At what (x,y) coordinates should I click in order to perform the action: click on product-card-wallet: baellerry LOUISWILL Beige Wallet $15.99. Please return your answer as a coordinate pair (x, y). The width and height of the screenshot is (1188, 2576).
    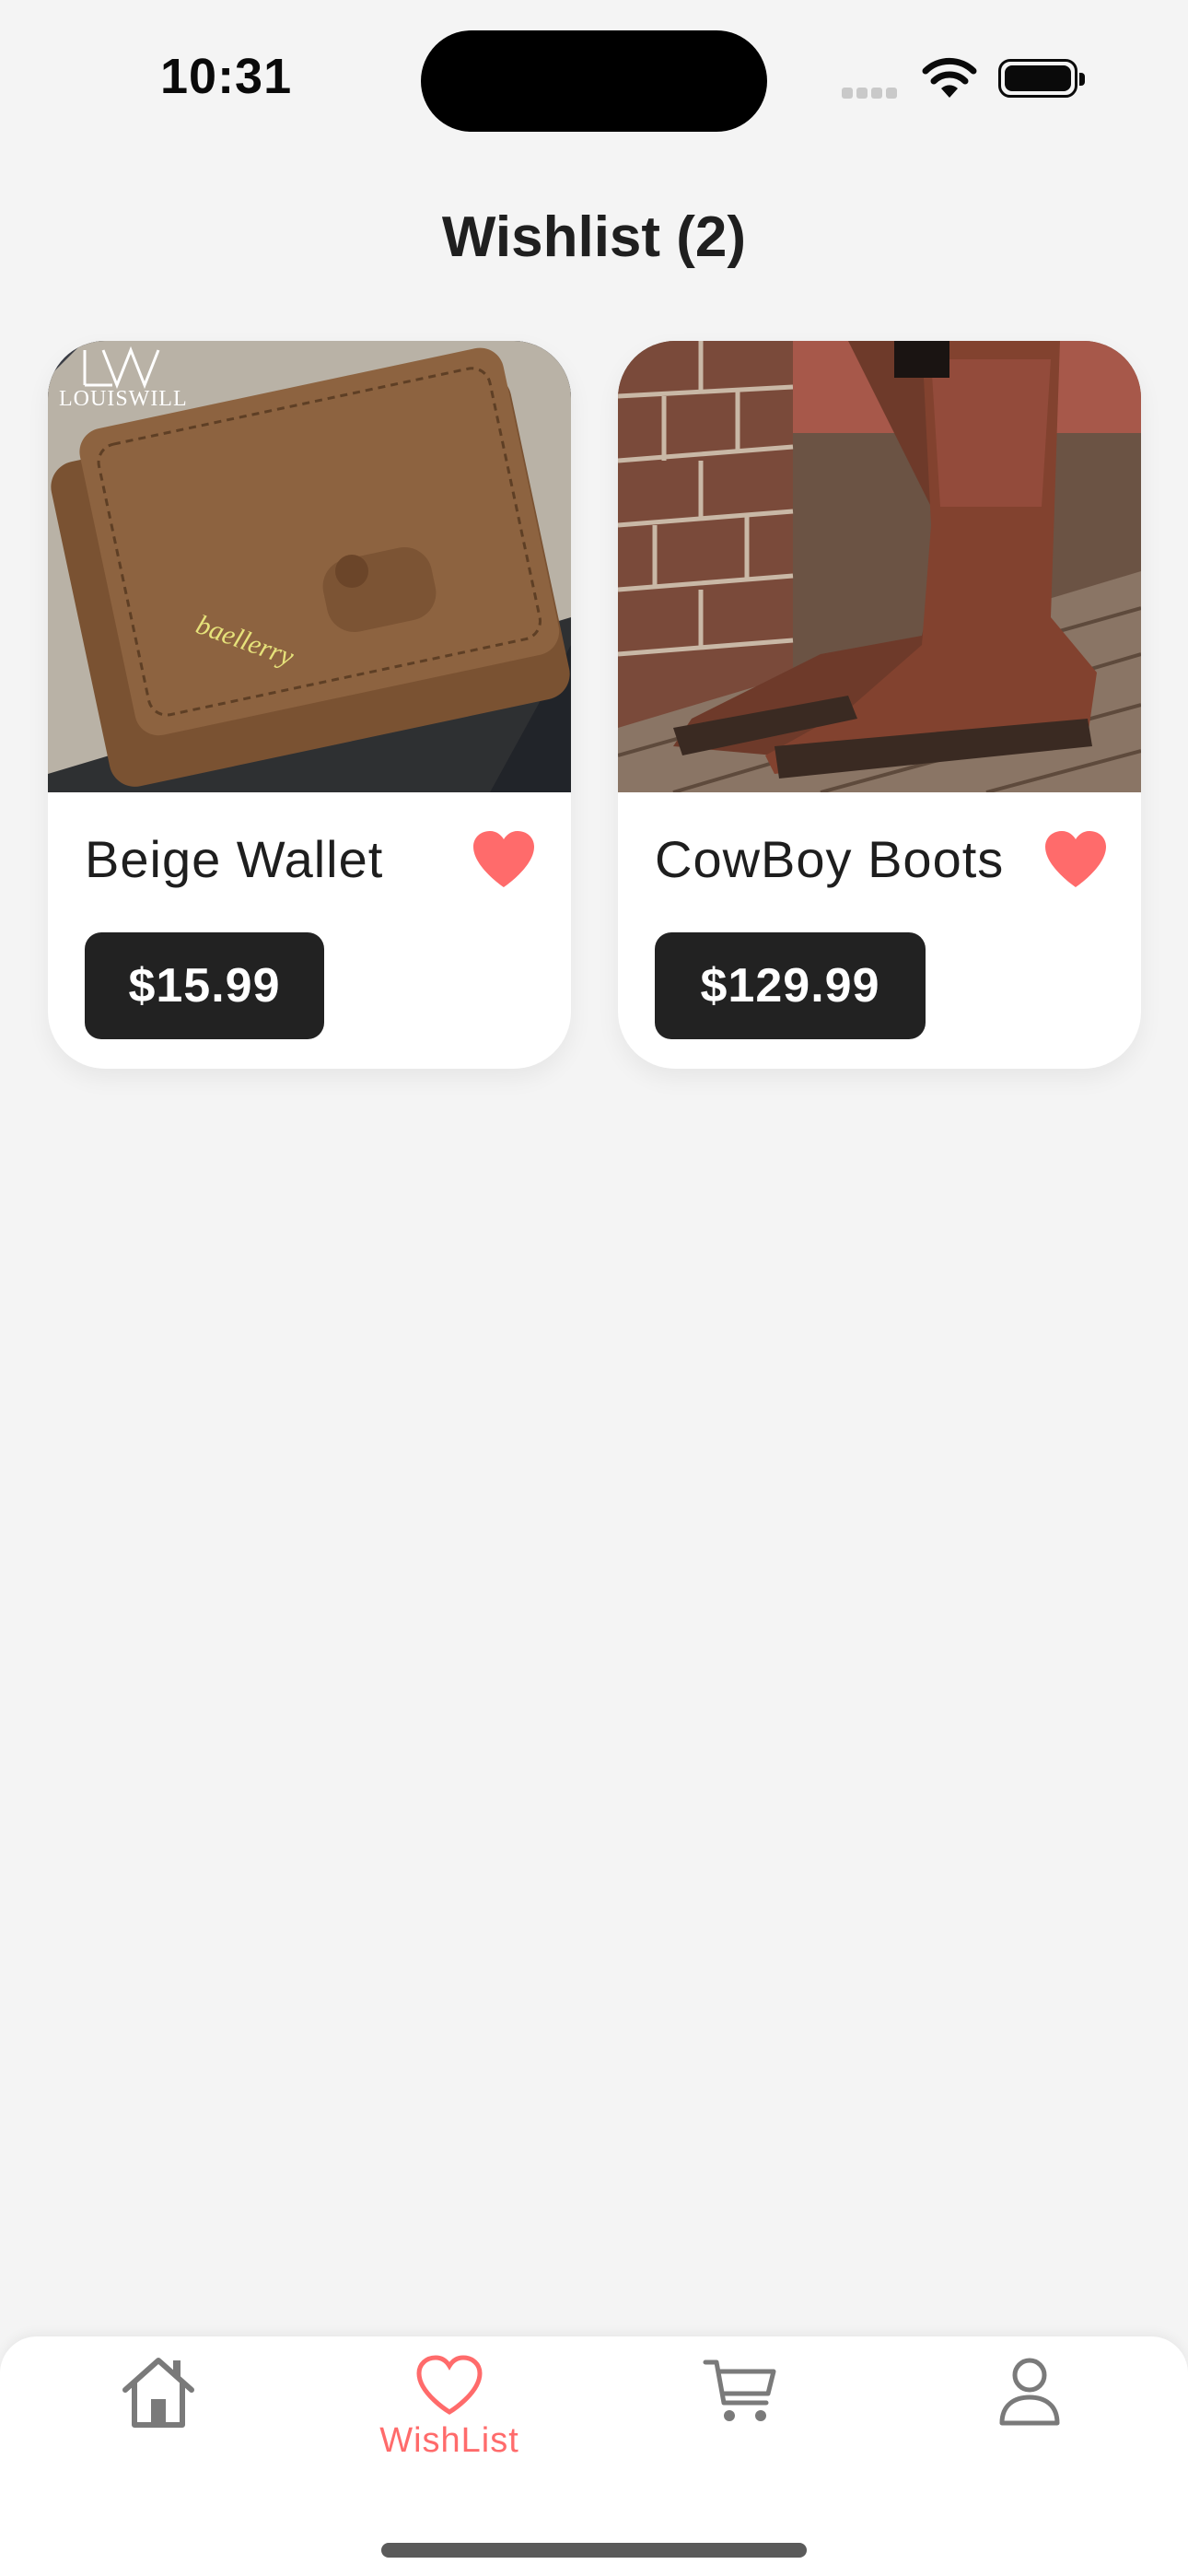
    Looking at the image, I should click on (309, 705).